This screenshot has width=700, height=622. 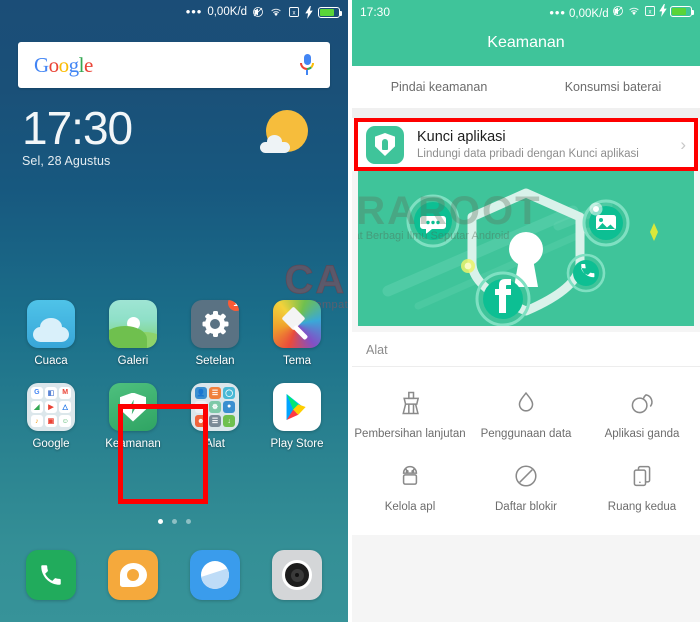 I want to click on dock-messages-icon, so click(x=133, y=575).